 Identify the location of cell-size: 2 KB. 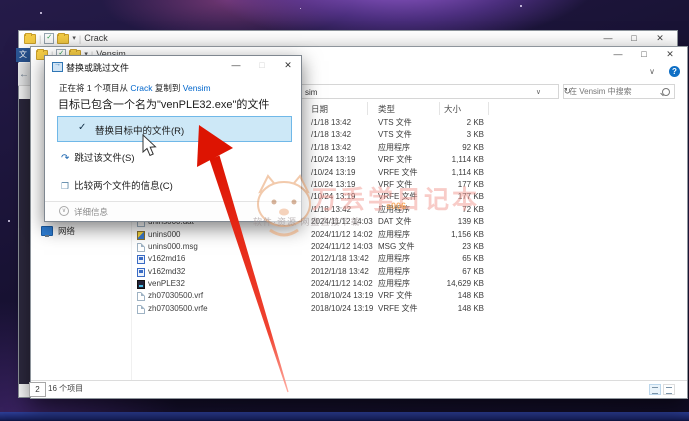
(475, 122).